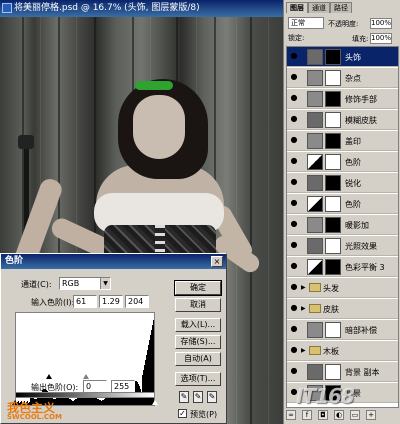 Image resolution: width=400 pixels, height=424 pixels. Describe the element at coordinates (319, 7) in the screenshot. I see `tab-channels: 通道` at that location.